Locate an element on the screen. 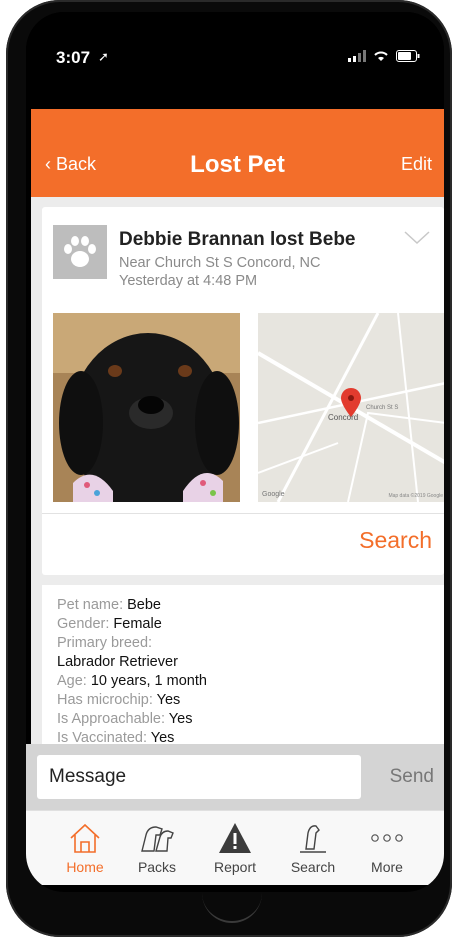 The width and height of the screenshot is (458, 937). detail-label: Gender: is located at coordinates (85, 624).